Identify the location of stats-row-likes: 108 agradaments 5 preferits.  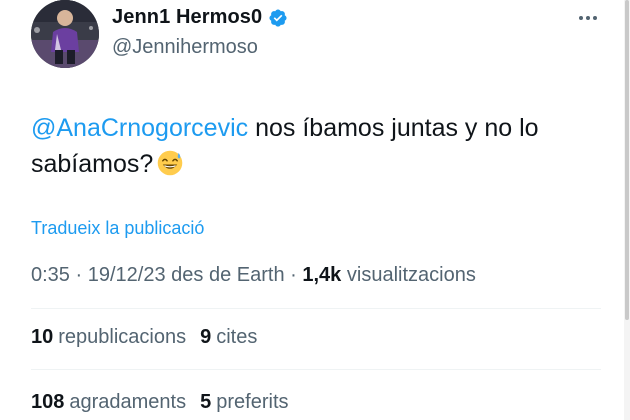
(160, 402).